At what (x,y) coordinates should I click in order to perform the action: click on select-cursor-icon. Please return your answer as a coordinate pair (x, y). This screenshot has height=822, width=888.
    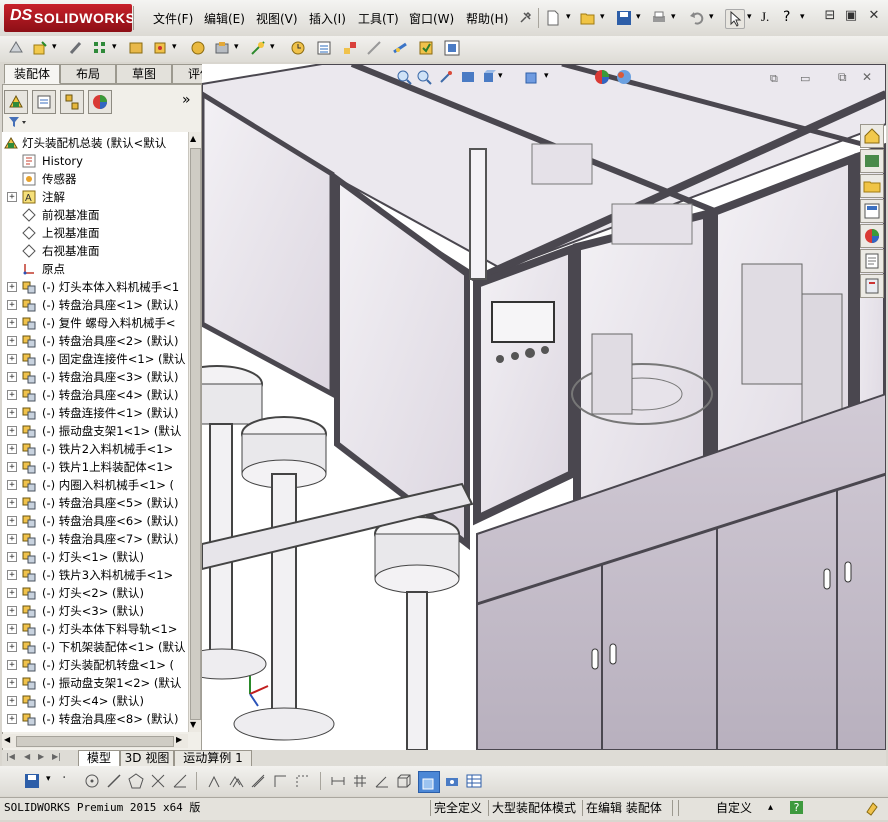
    Looking at the image, I should click on (735, 19).